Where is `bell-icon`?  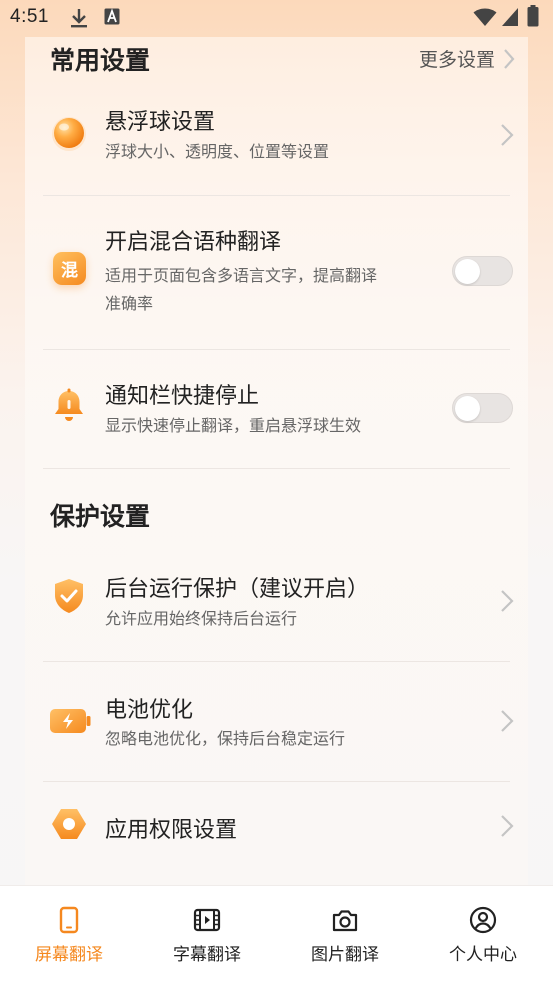
bell-icon is located at coordinates (69, 404).